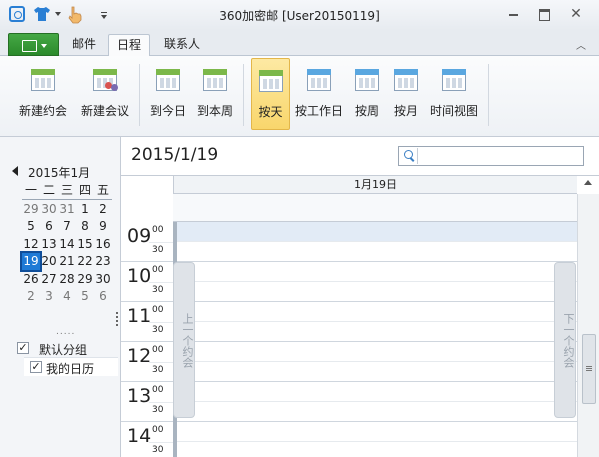 This screenshot has height=457, width=599. Describe the element at coordinates (43, 94) in the screenshot. I see `new-appointment-button: 新建约会` at that location.